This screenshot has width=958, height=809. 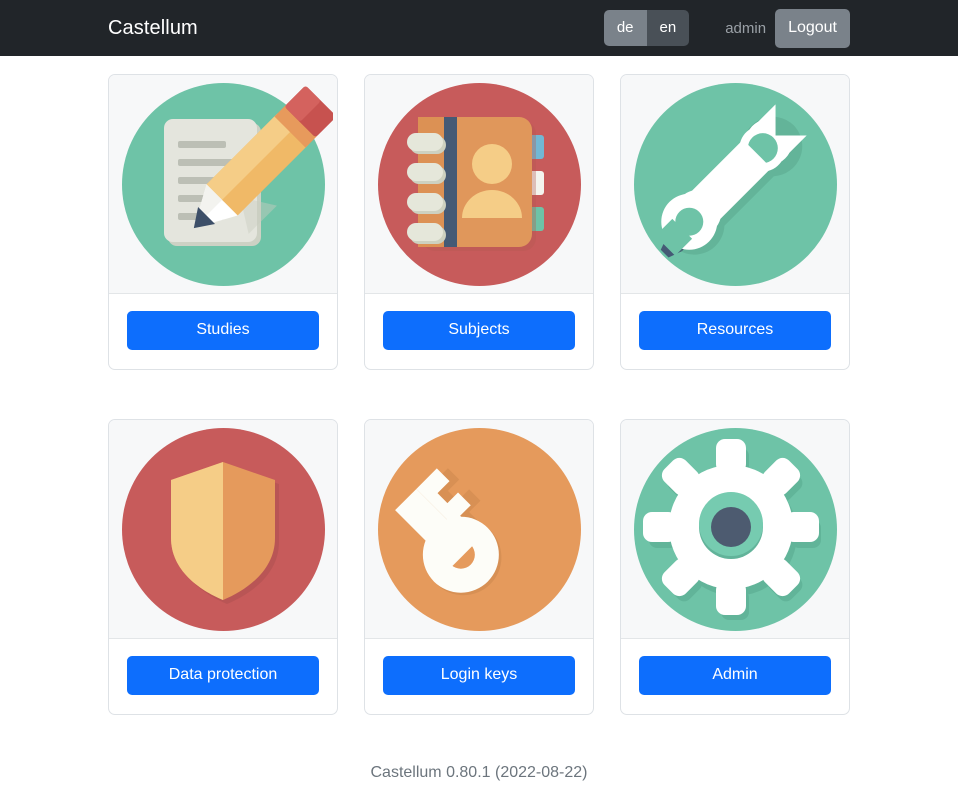 I want to click on card-resources: Resources, so click(x=735, y=222).